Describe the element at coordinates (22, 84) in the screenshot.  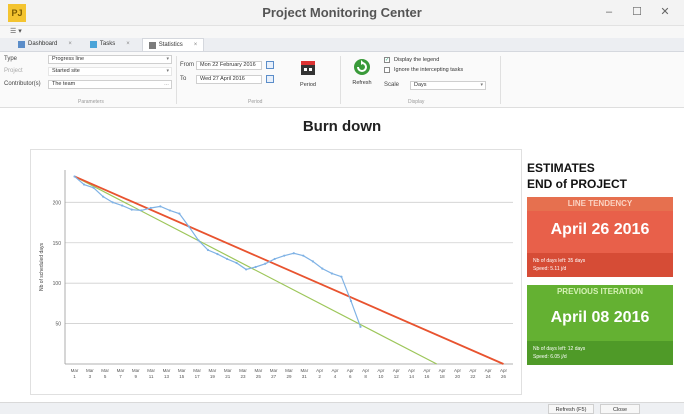
I see `contributors-label: Contributor(s)` at that location.